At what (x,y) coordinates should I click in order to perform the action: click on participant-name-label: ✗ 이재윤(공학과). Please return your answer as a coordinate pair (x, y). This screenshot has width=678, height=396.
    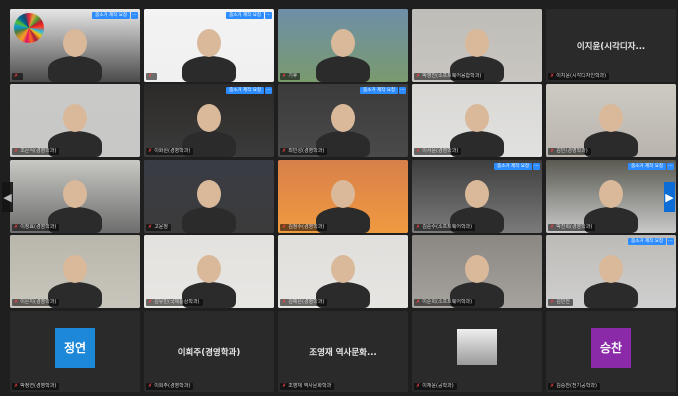
    Looking at the image, I should click on (435, 386).